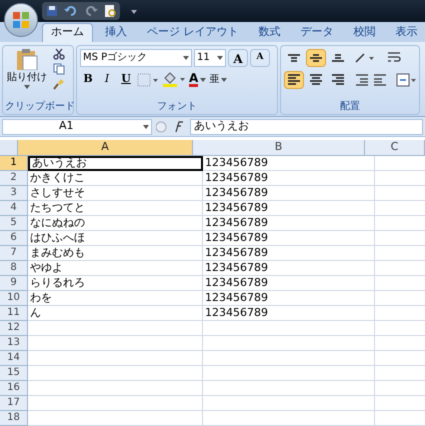  Describe the element at coordinates (14, 388) in the screenshot. I see `row-header: 16` at that location.